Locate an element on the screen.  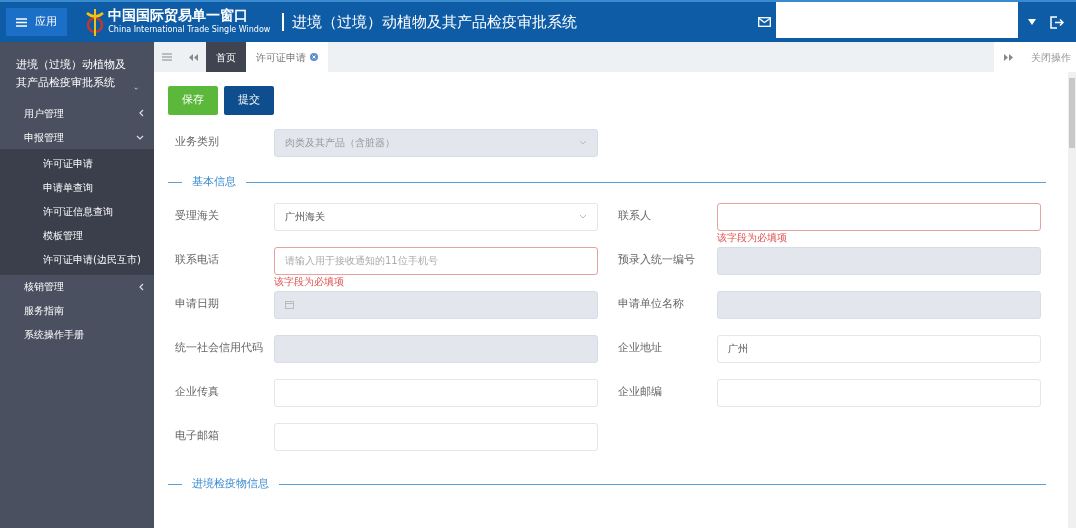
field-label: 企业邮编 is located at coordinates (640, 392).